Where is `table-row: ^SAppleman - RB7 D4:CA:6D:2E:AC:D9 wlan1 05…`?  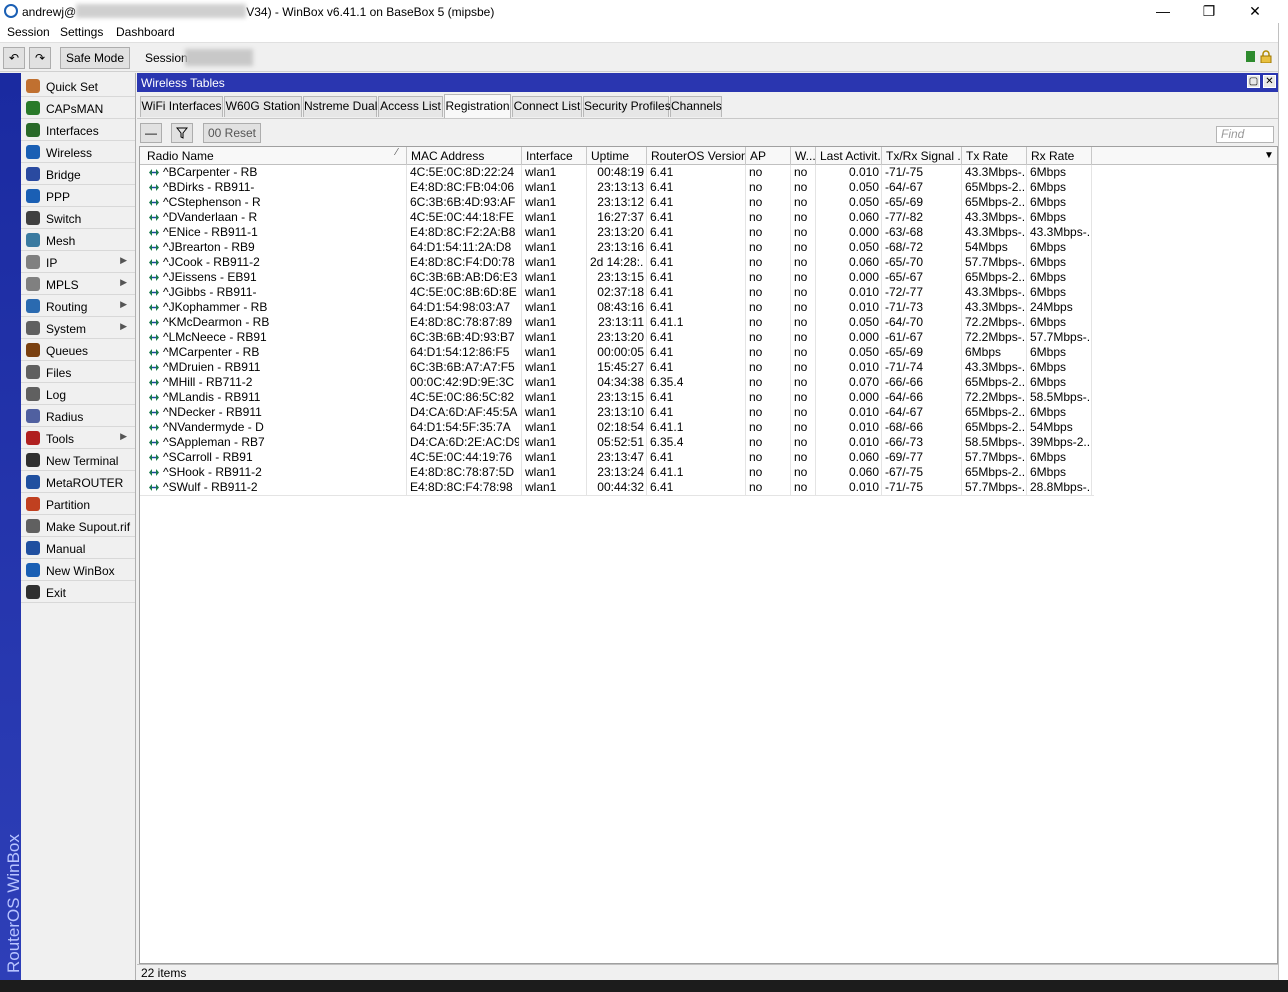 table-row: ^SAppleman - RB7 D4:CA:6D:2E:AC:D9 wlan1 05… is located at coordinates (617, 442).